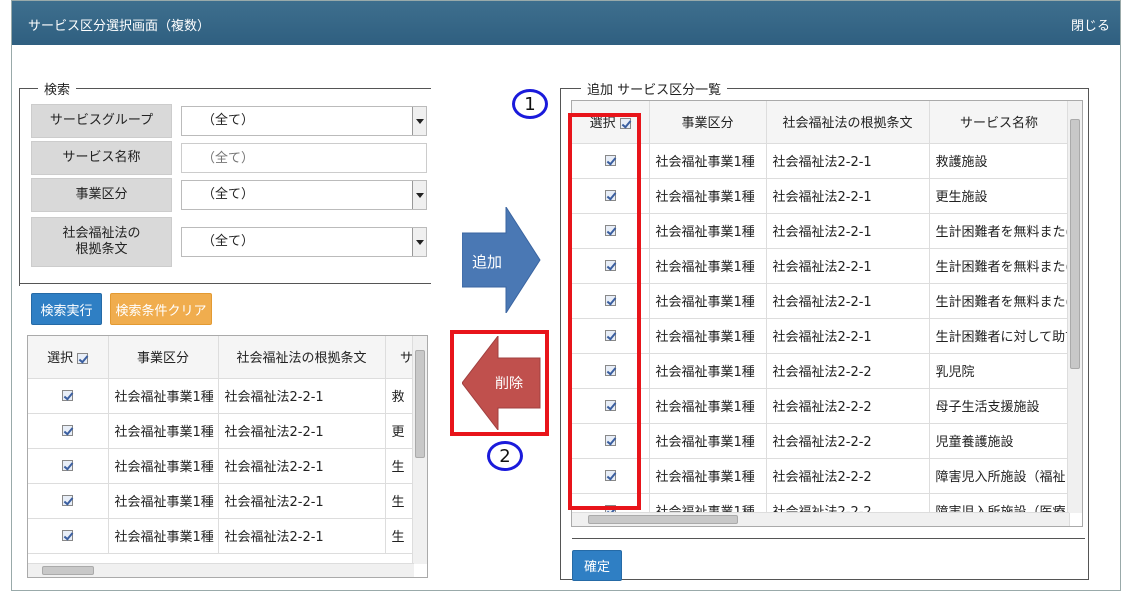  What do you see at coordinates (530, 104) in the screenshot?
I see `annotation-circle-1: 1` at bounding box center [530, 104].